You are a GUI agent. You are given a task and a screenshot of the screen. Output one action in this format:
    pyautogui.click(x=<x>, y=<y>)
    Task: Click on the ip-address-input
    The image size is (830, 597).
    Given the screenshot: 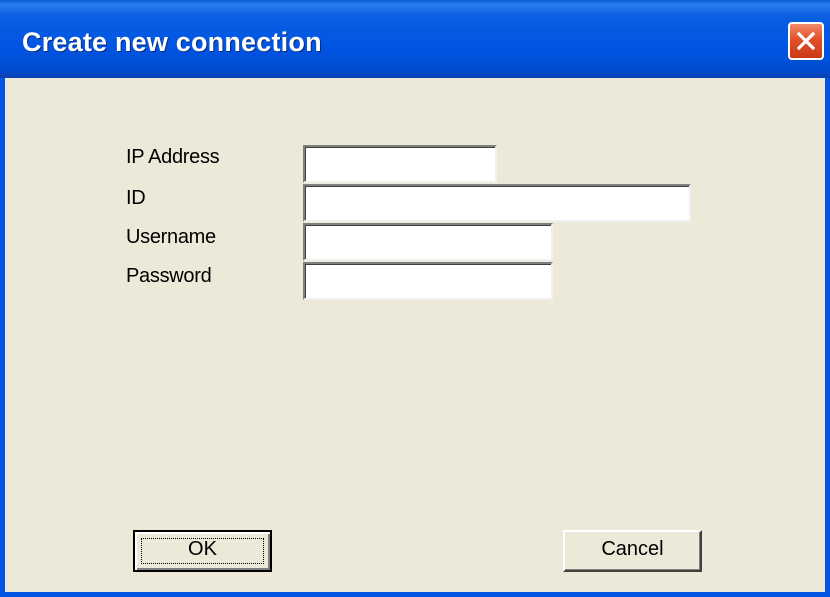 What is the action you would take?
    pyautogui.click(x=400, y=164)
    